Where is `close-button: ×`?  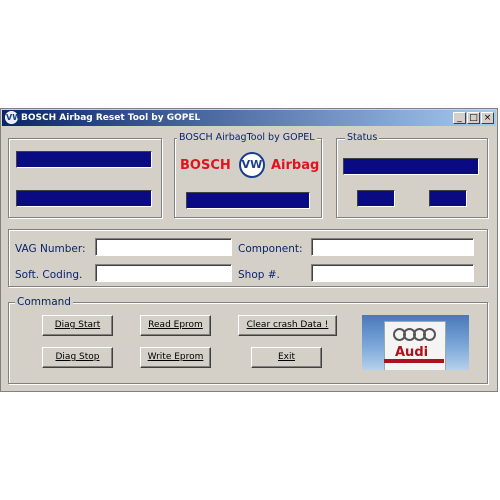
close-button: × is located at coordinates (487, 118).